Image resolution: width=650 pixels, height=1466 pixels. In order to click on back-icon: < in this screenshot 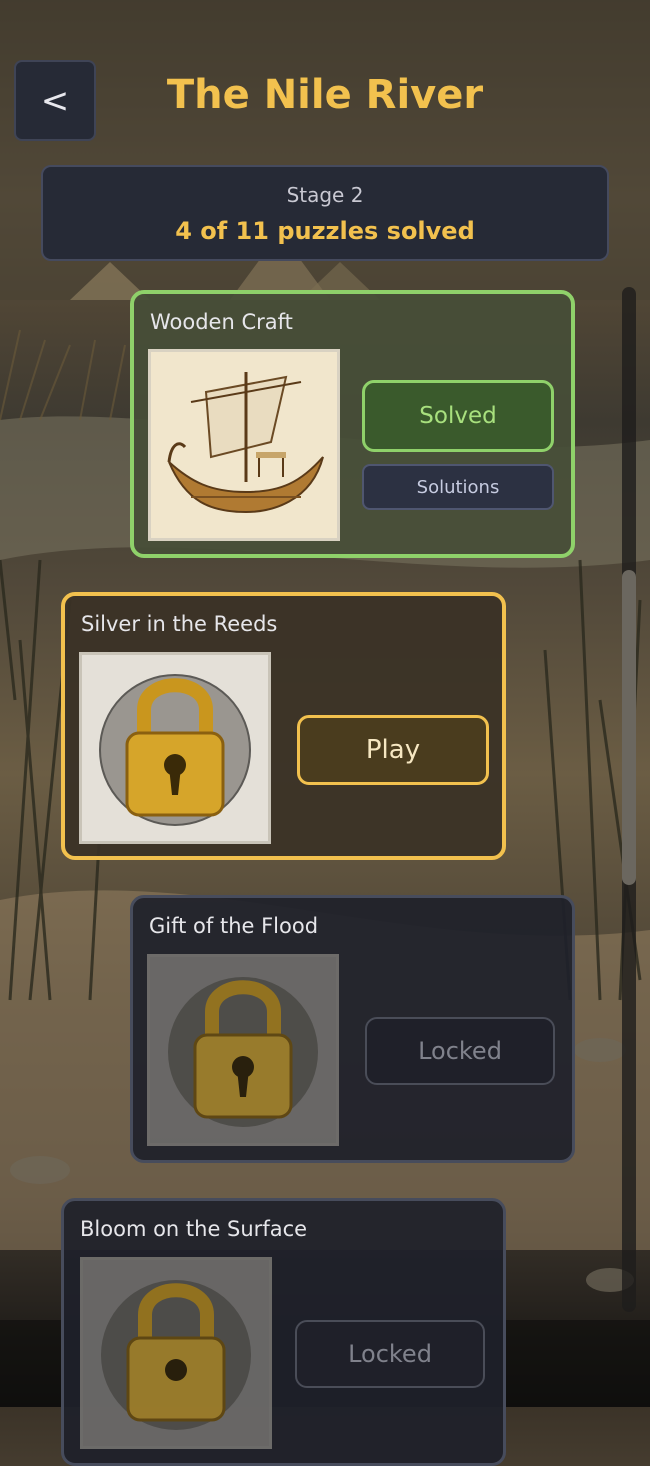, I will do `click(55, 100)`.